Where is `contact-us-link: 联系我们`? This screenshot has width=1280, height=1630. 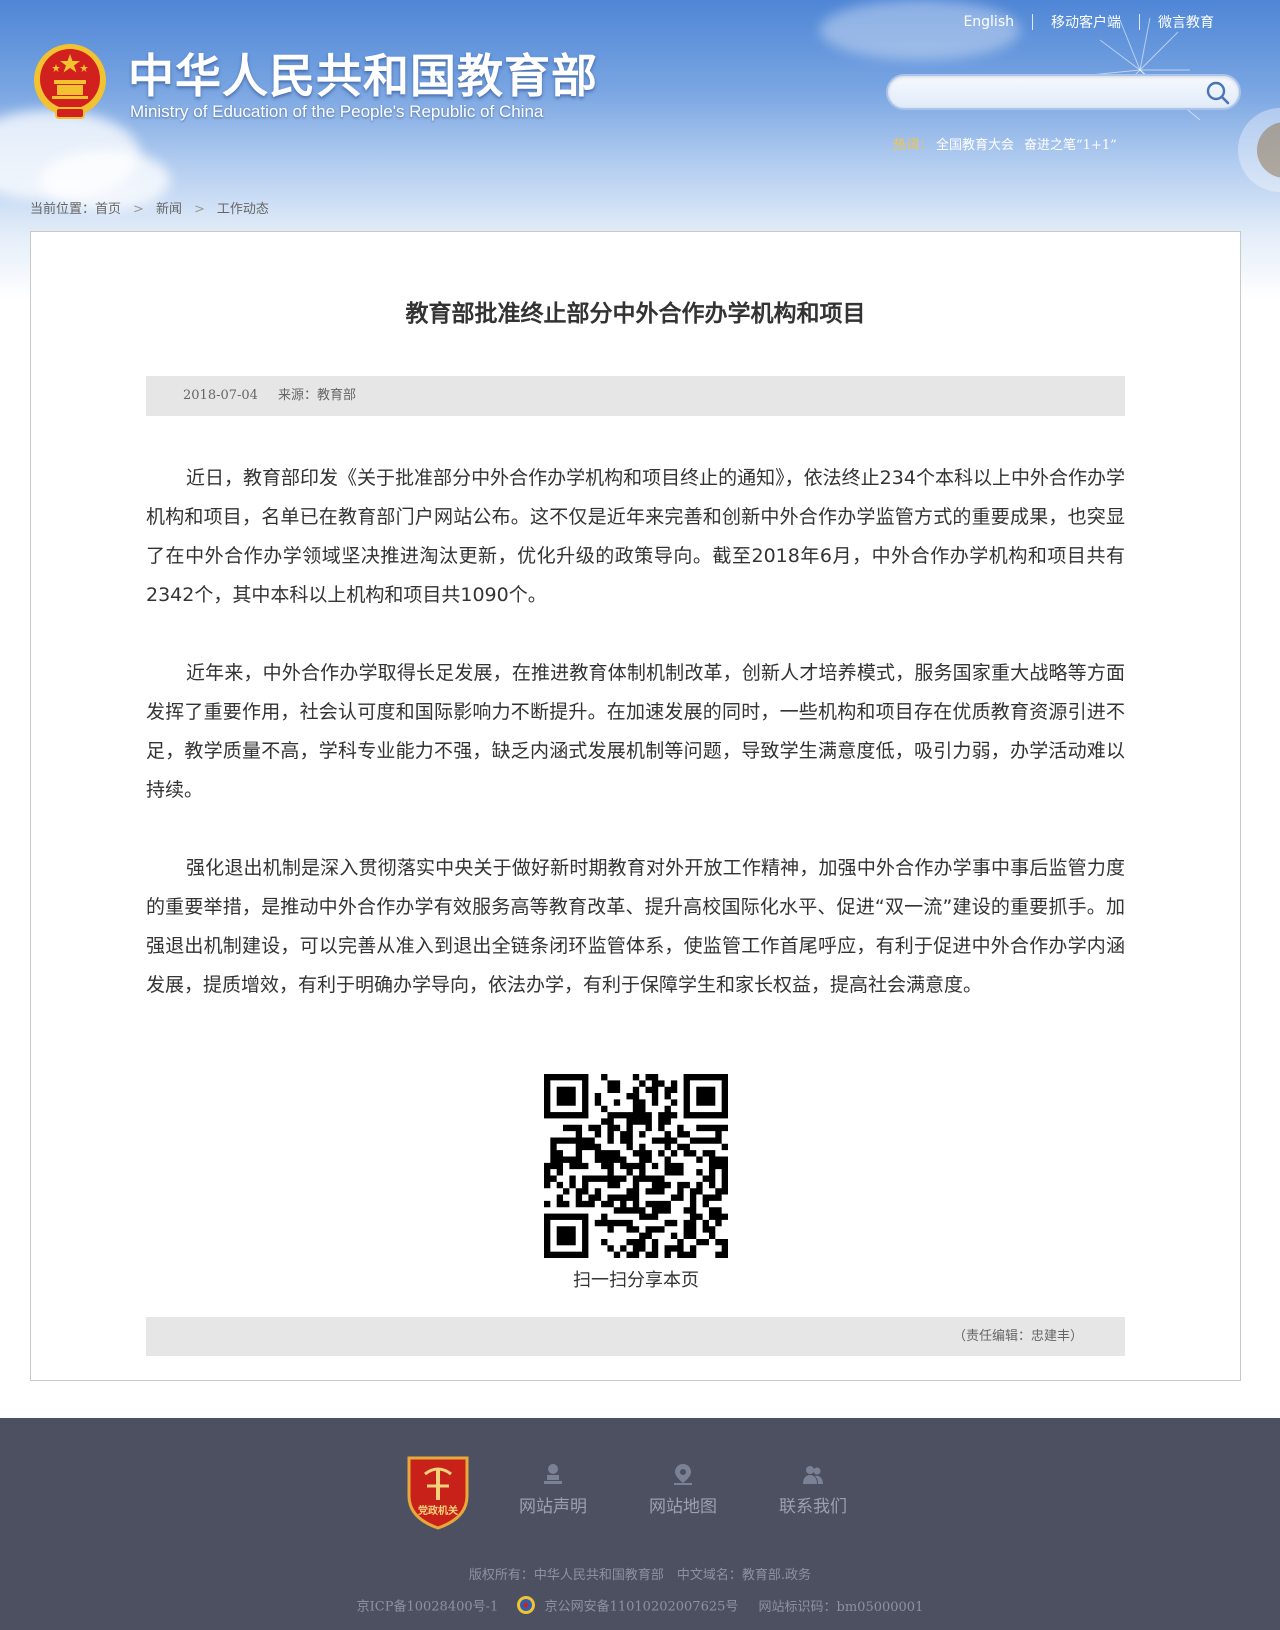
contact-us-link: 联系我们 is located at coordinates (813, 1489).